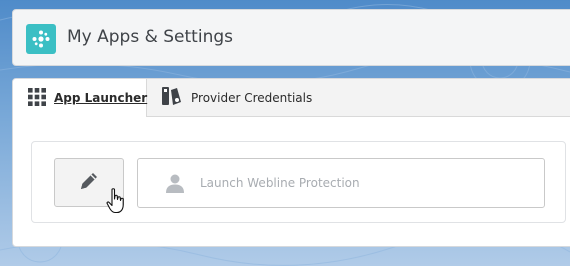  Describe the element at coordinates (150, 37) in the screenshot. I see `page-title: My Apps & Settings` at that location.